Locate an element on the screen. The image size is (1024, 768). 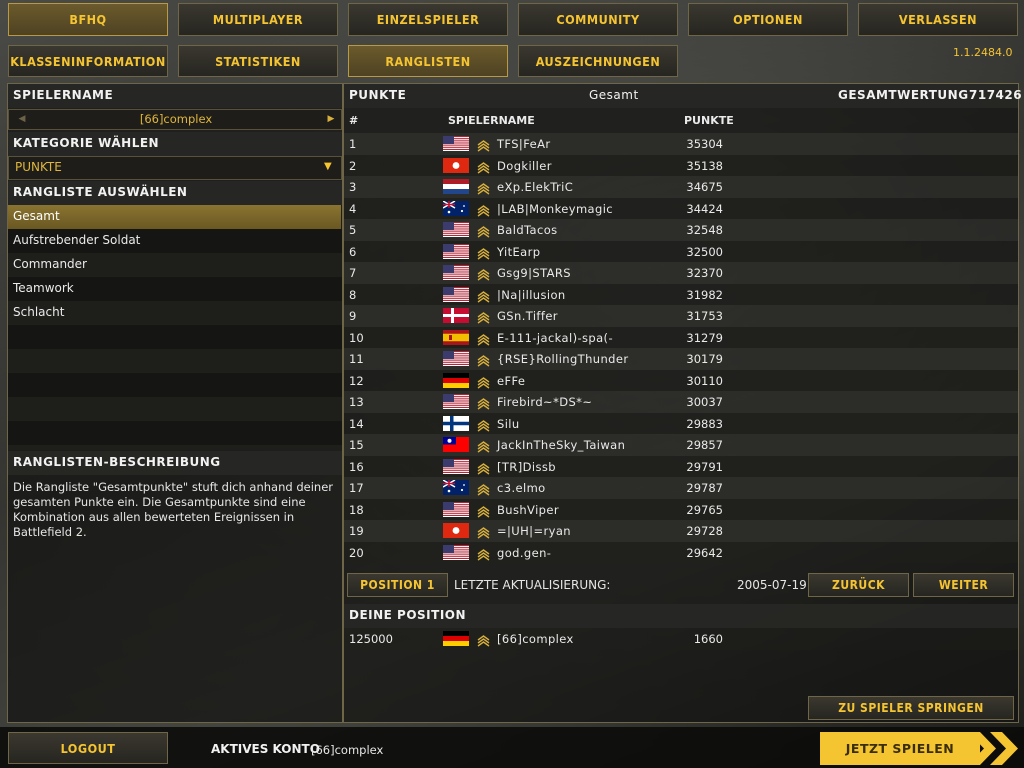
table-header: # SPIELERNAME PUNKTE is located at coordinates (681, 120).